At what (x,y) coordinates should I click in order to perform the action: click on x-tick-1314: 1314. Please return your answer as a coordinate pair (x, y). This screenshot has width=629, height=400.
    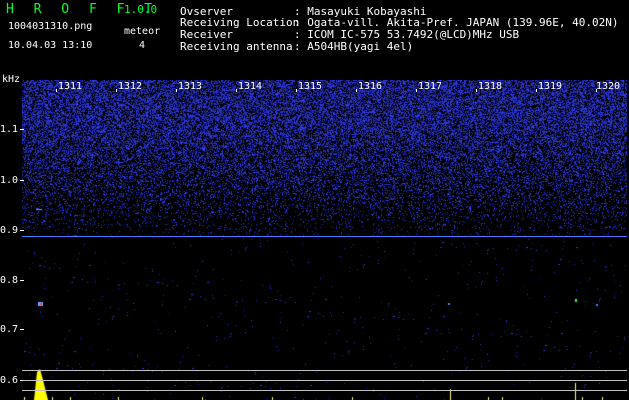
    Looking at the image, I should click on (250, 86).